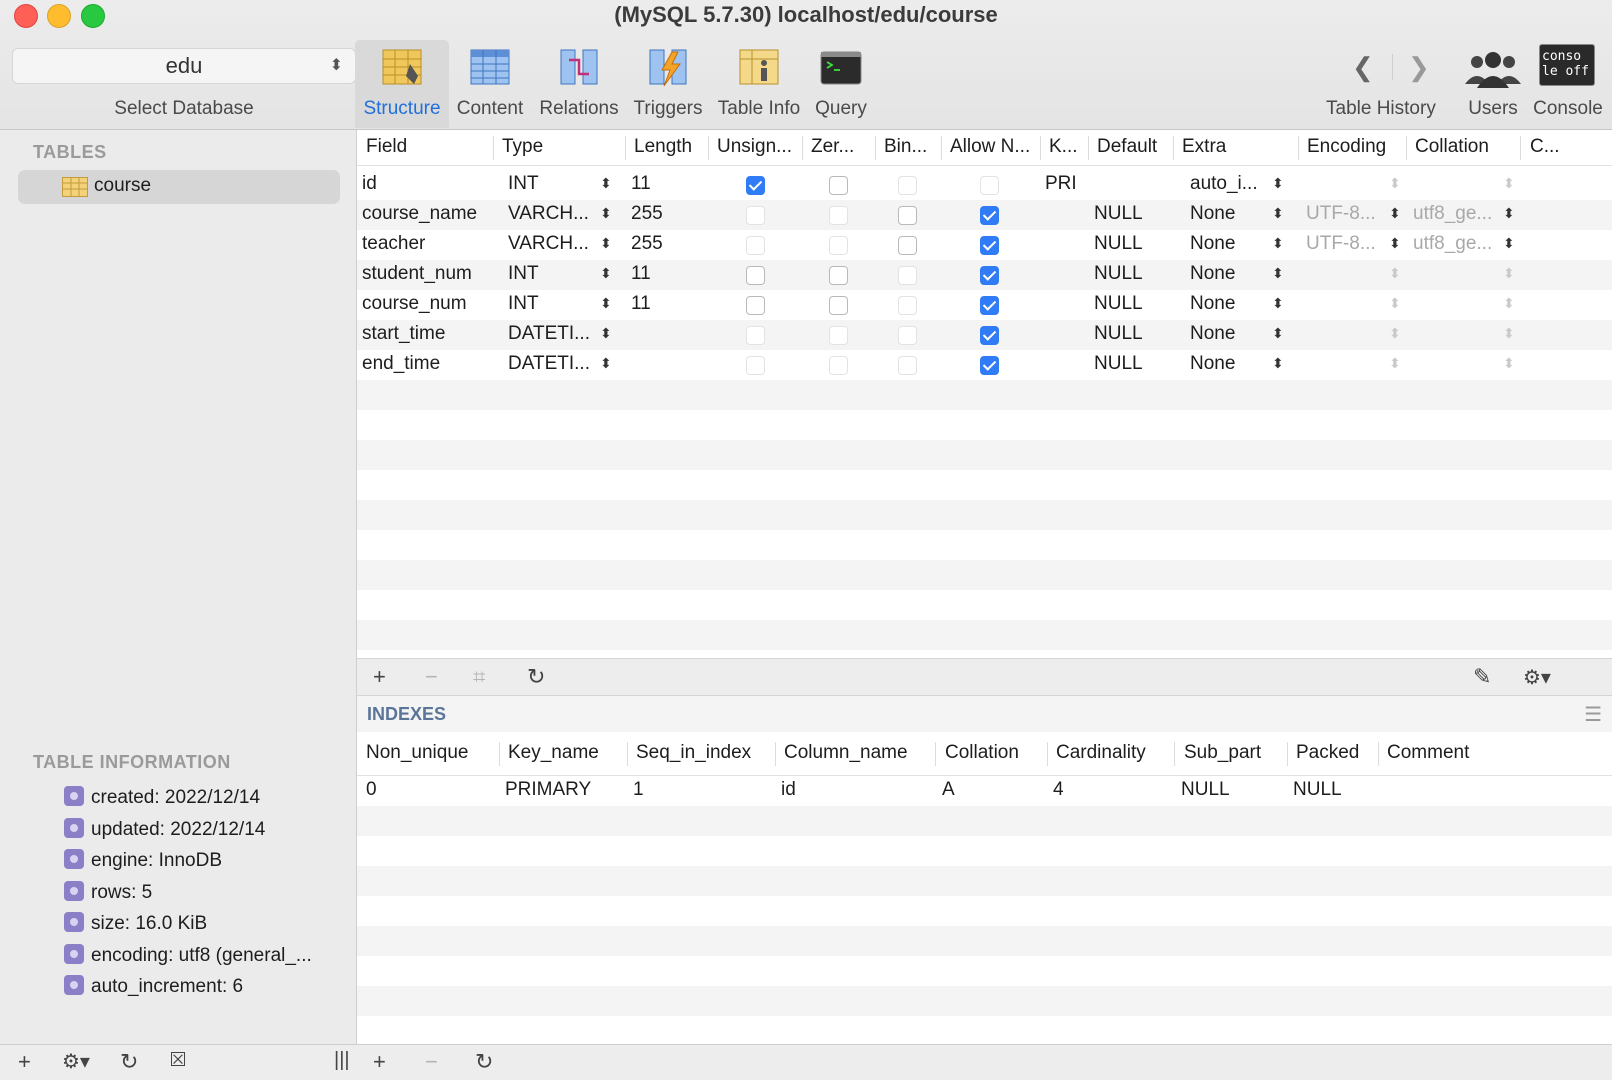 This screenshot has width=1612, height=1080. Describe the element at coordinates (1317, 790) in the screenshot. I see `index-cell: NULL` at that location.